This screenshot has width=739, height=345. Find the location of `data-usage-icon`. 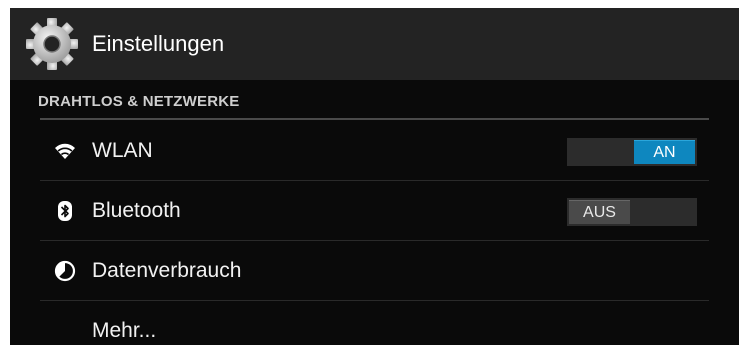

data-usage-icon is located at coordinates (65, 271).